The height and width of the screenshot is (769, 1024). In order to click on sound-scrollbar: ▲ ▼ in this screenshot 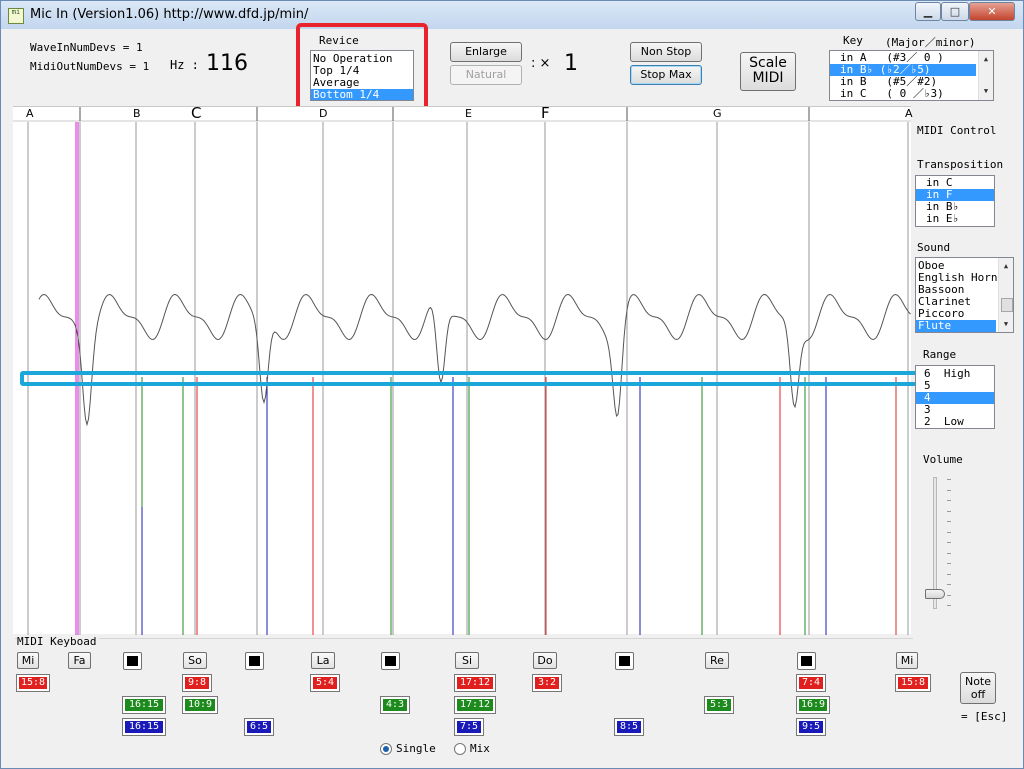, I will do `click(1005, 295)`.